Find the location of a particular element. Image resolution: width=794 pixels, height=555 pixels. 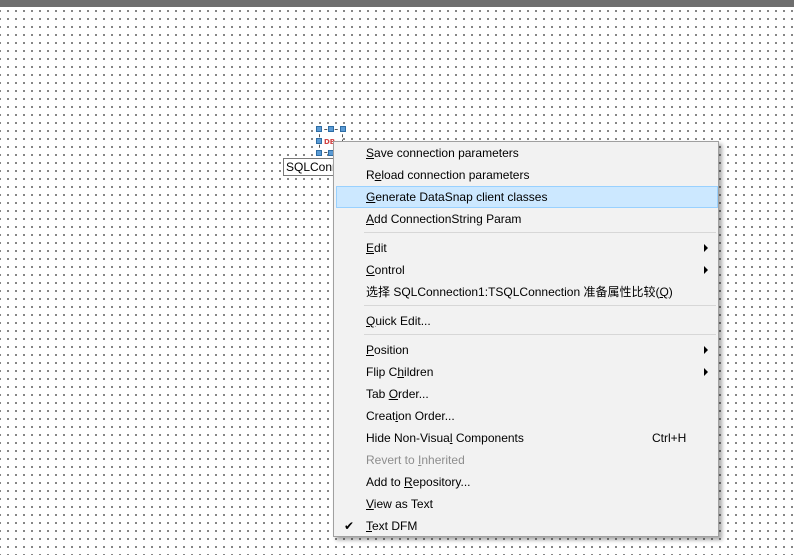

menu-item-text: Revert to Inherited is located at coordinates (415, 460).